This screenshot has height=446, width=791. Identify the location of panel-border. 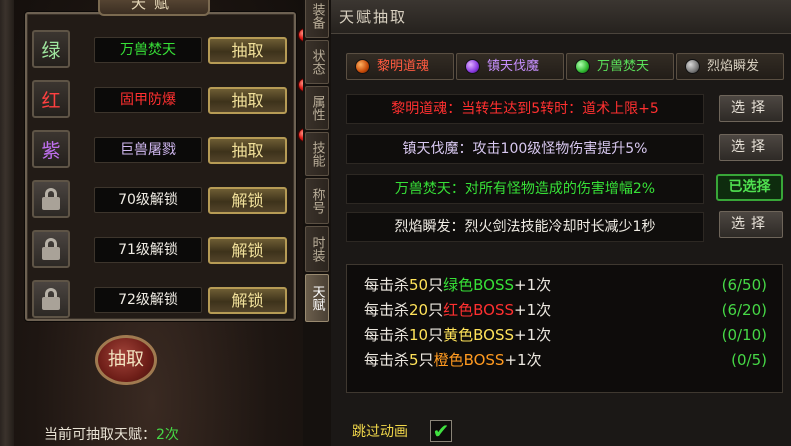
(7, 223).